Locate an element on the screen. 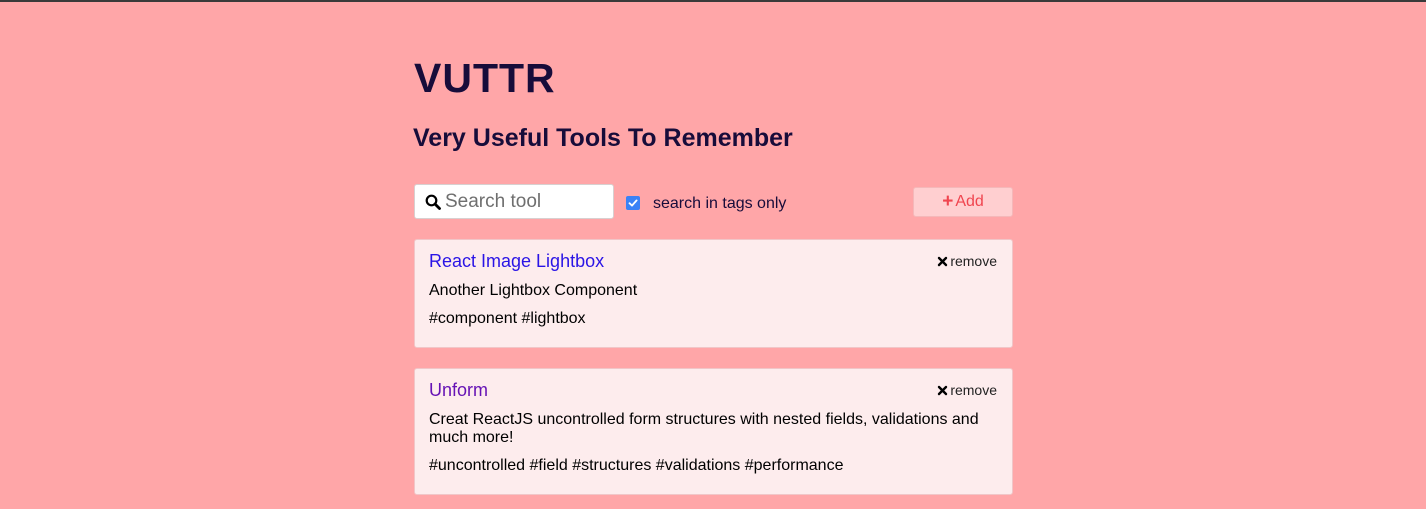 This screenshot has height=509, width=1426. tags-only-checkbox is located at coordinates (633, 203).